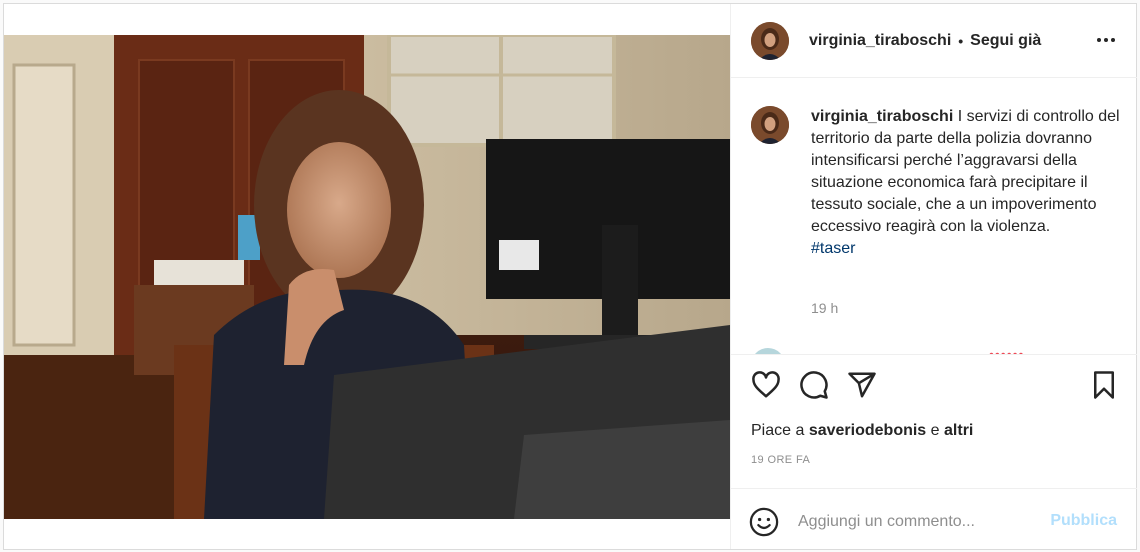  Describe the element at coordinates (780, 460) in the screenshot. I see `post-timestamp: 19 ORE FA` at that location.